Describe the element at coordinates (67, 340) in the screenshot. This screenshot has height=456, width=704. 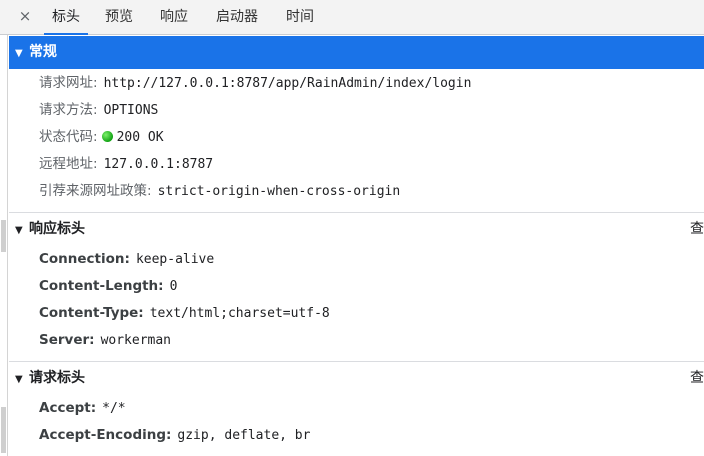
I see `header-name: Server:` at that location.